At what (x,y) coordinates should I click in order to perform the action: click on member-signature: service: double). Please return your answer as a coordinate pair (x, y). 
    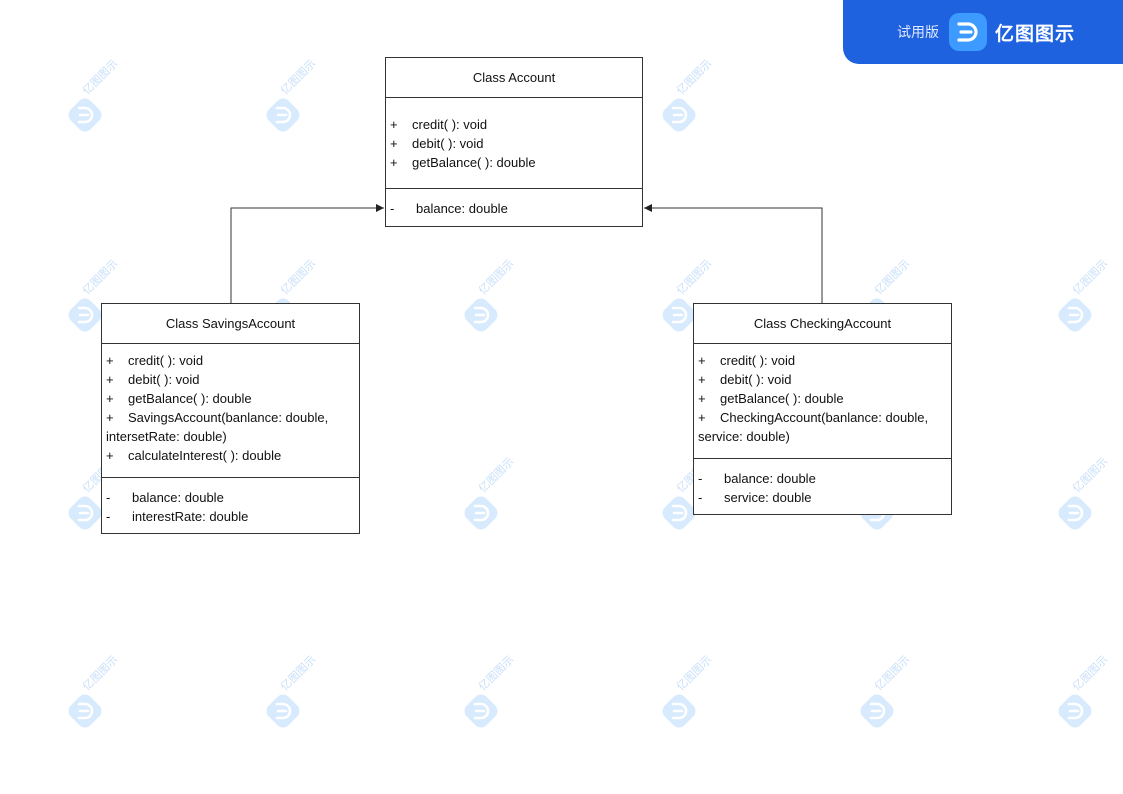
    Looking at the image, I should click on (744, 436).